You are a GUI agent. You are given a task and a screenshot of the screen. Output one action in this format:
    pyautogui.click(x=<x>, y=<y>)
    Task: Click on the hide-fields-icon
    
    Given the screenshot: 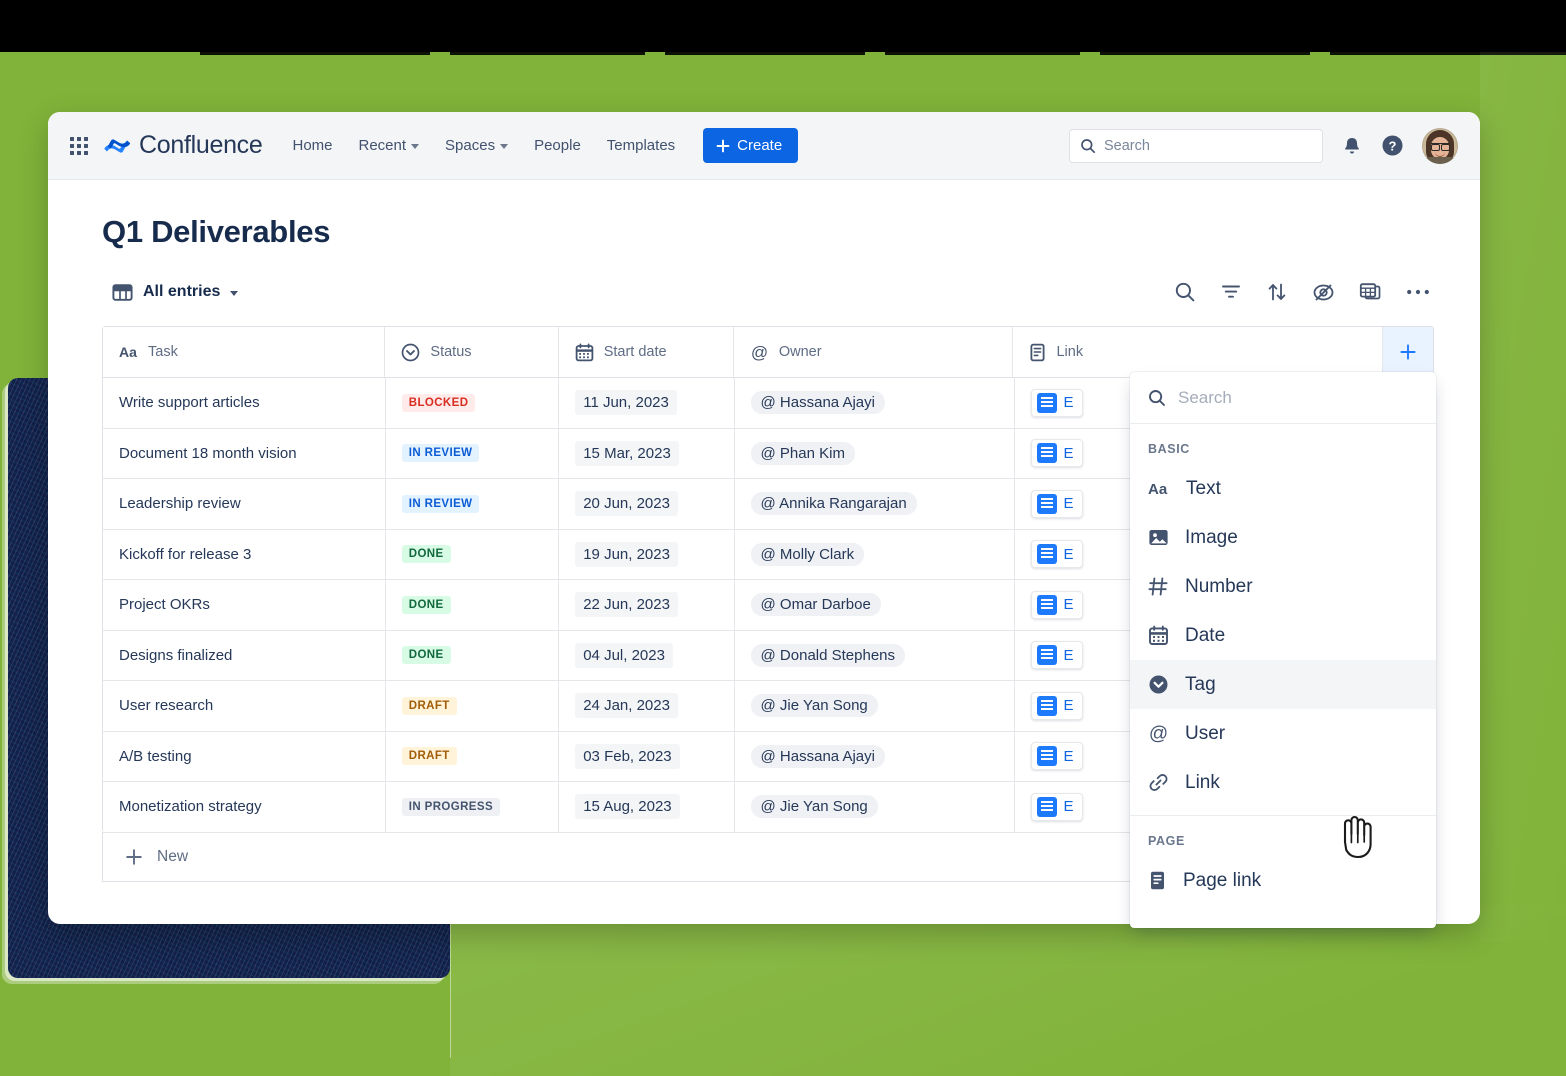 What is the action you would take?
    pyautogui.click(x=1323, y=292)
    